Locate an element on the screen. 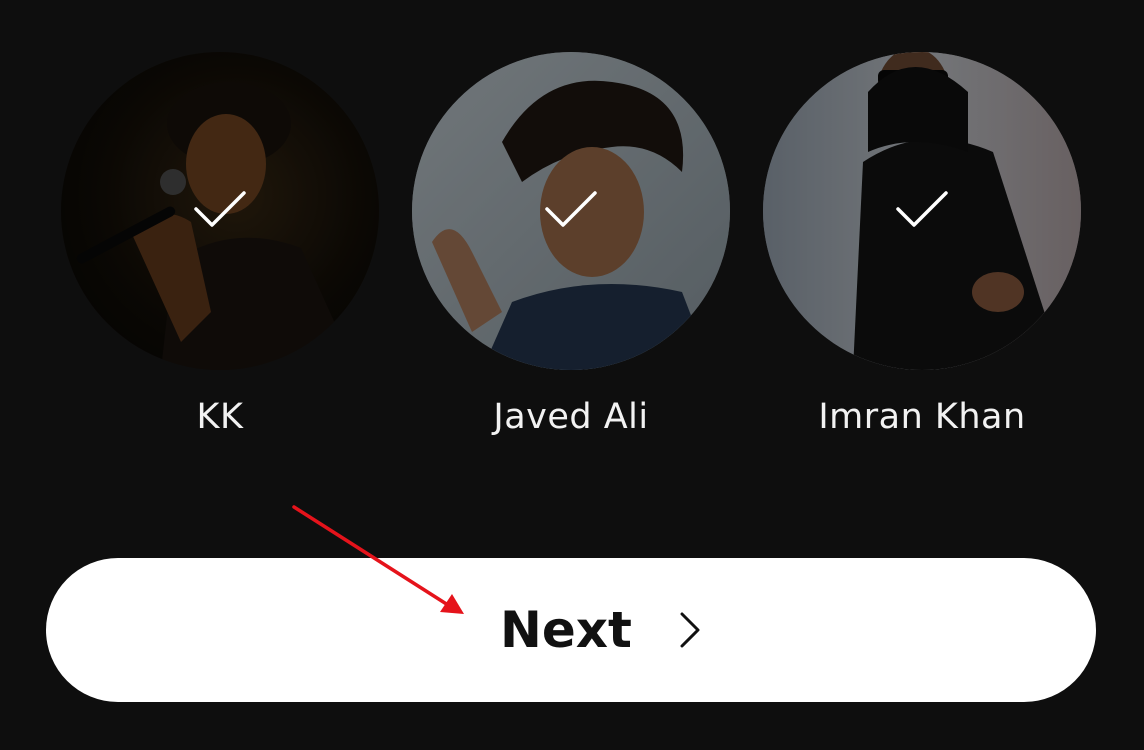 The width and height of the screenshot is (1144, 750). chevron-right-icon is located at coordinates (690, 630).